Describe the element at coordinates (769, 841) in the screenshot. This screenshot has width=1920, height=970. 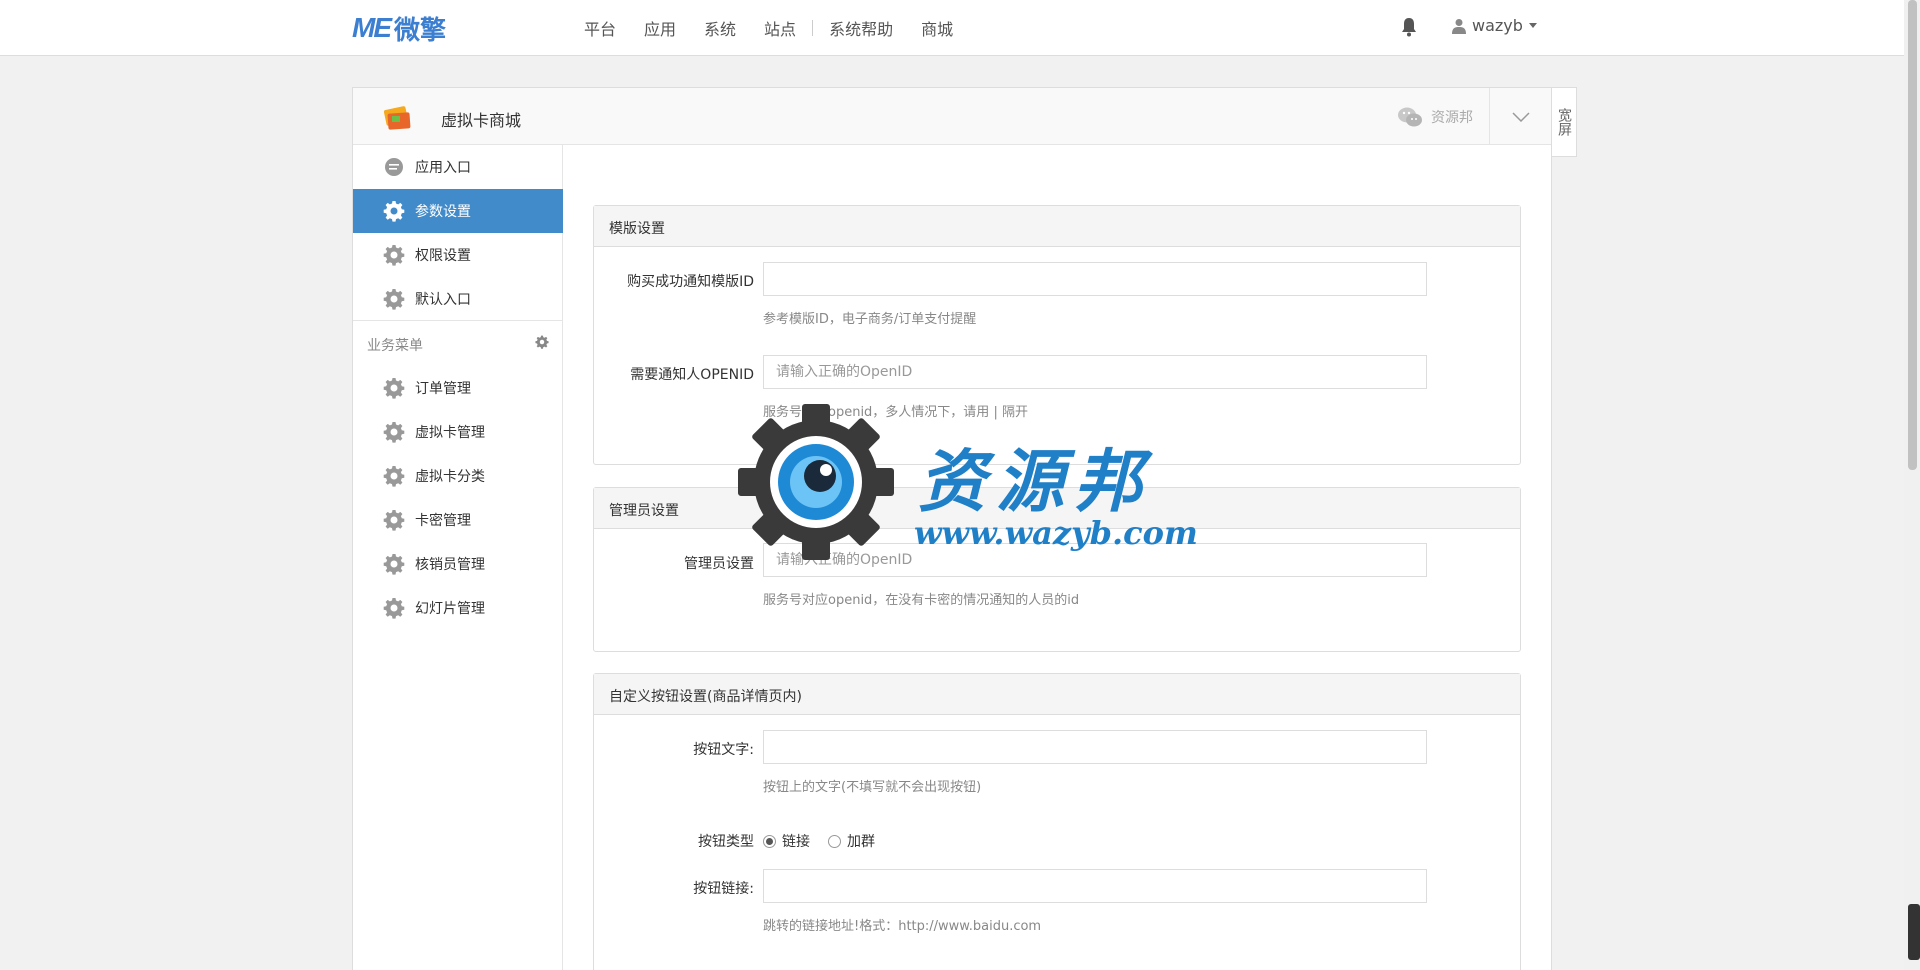
I see `radio-link` at that location.